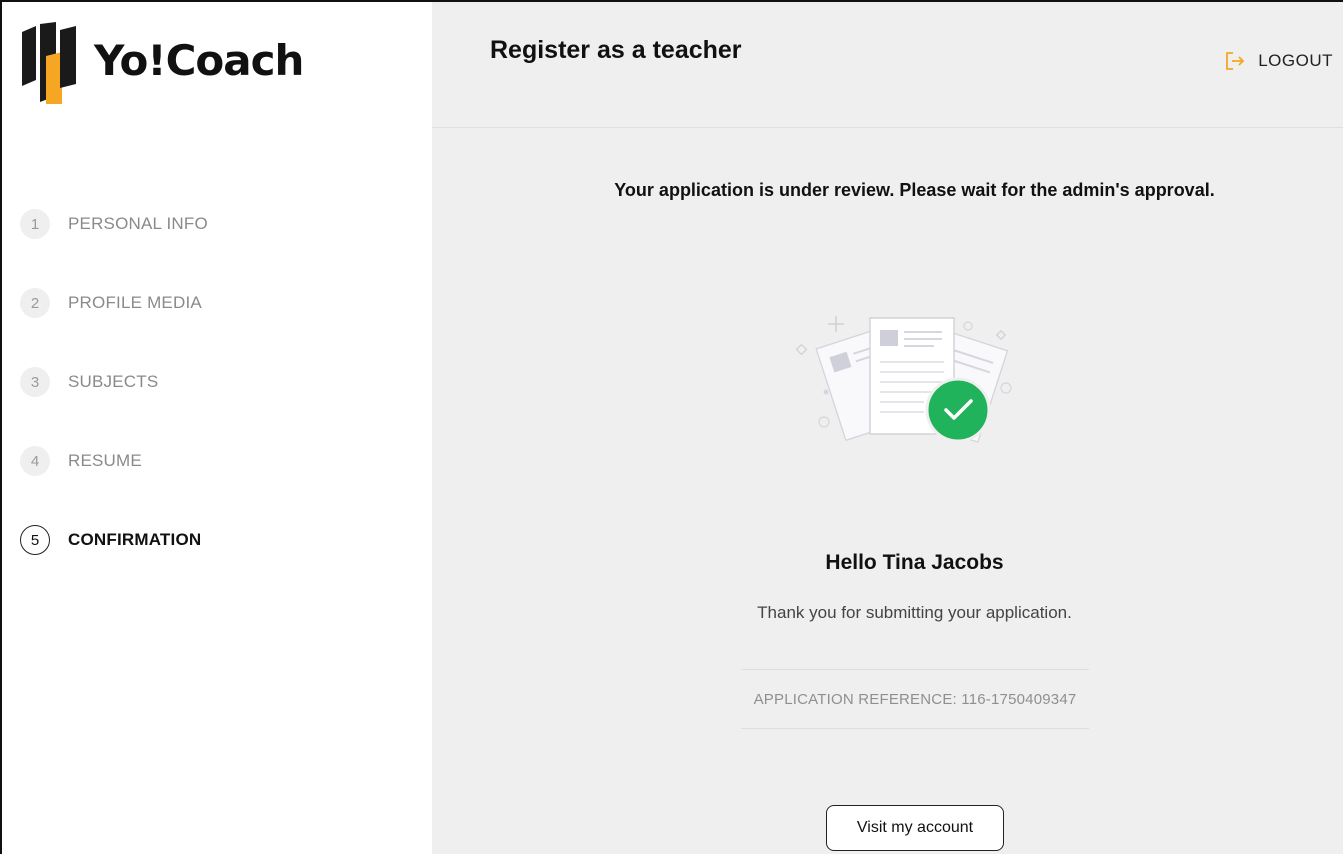 The height and width of the screenshot is (854, 1343). I want to click on logout-button: LOGOUT, so click(1278, 61).